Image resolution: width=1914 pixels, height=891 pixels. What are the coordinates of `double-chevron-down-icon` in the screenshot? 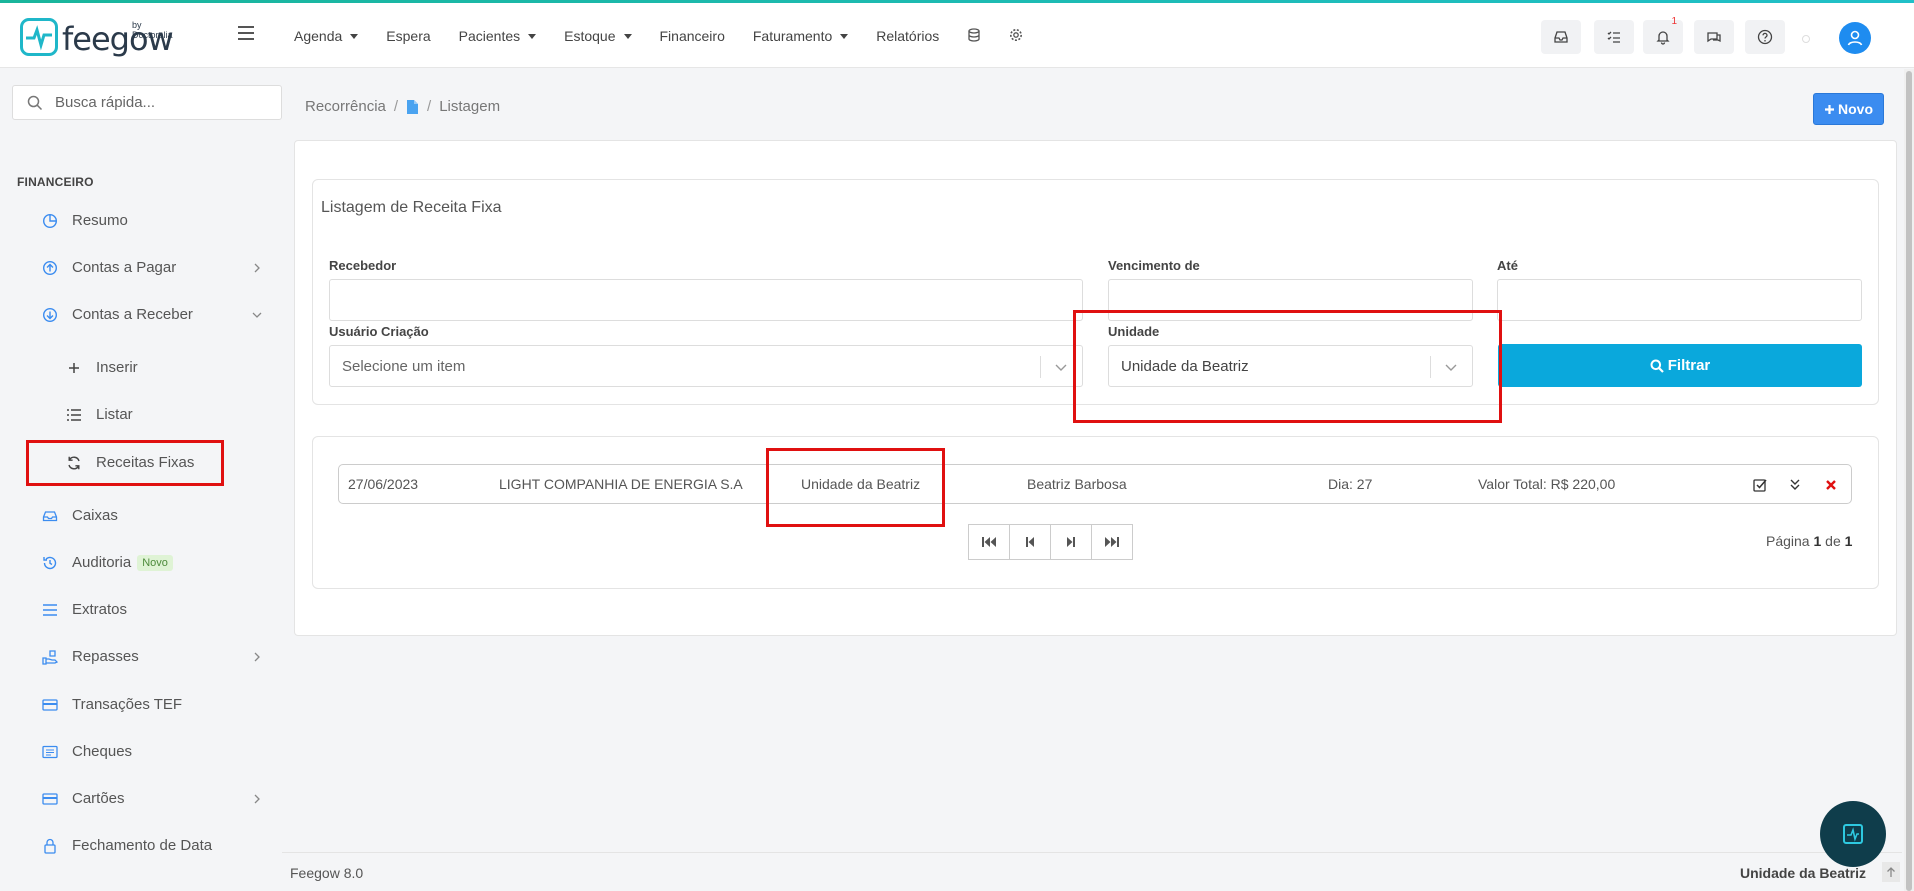 It's located at (1795, 485).